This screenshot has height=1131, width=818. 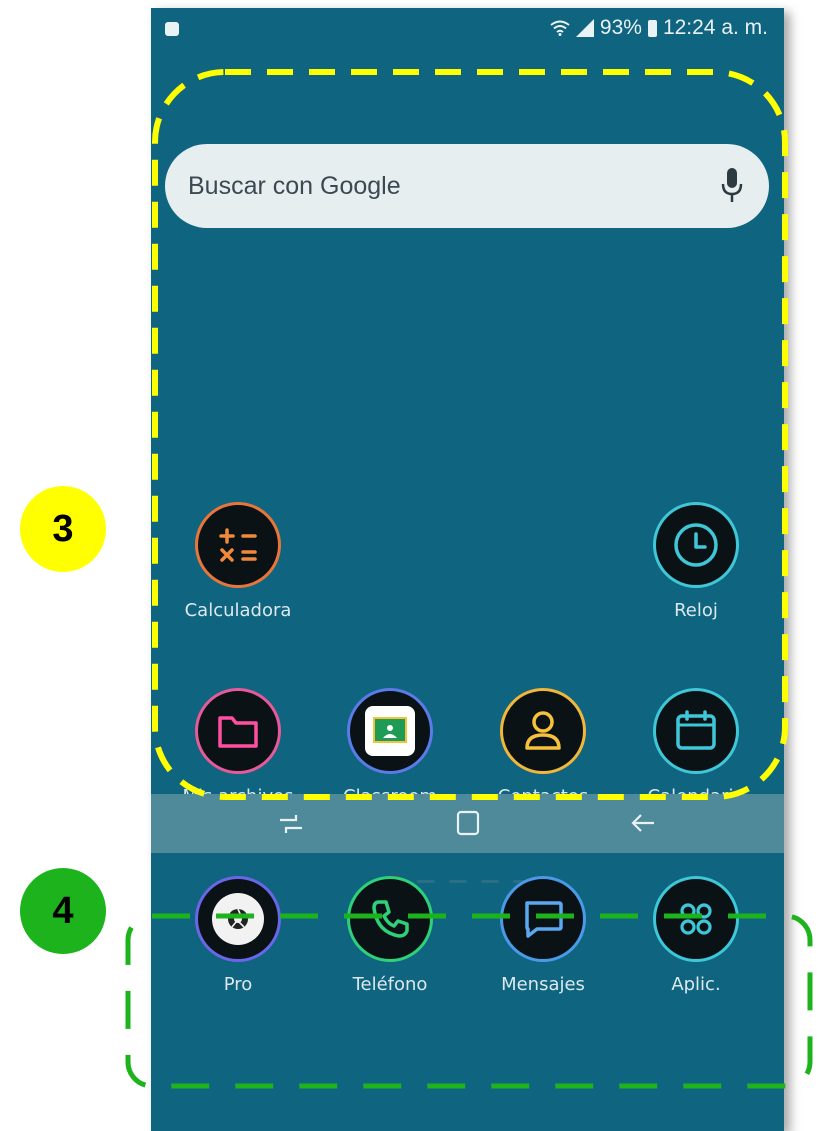 I want to click on dock-telefono: Teléfono, so click(x=390, y=935).